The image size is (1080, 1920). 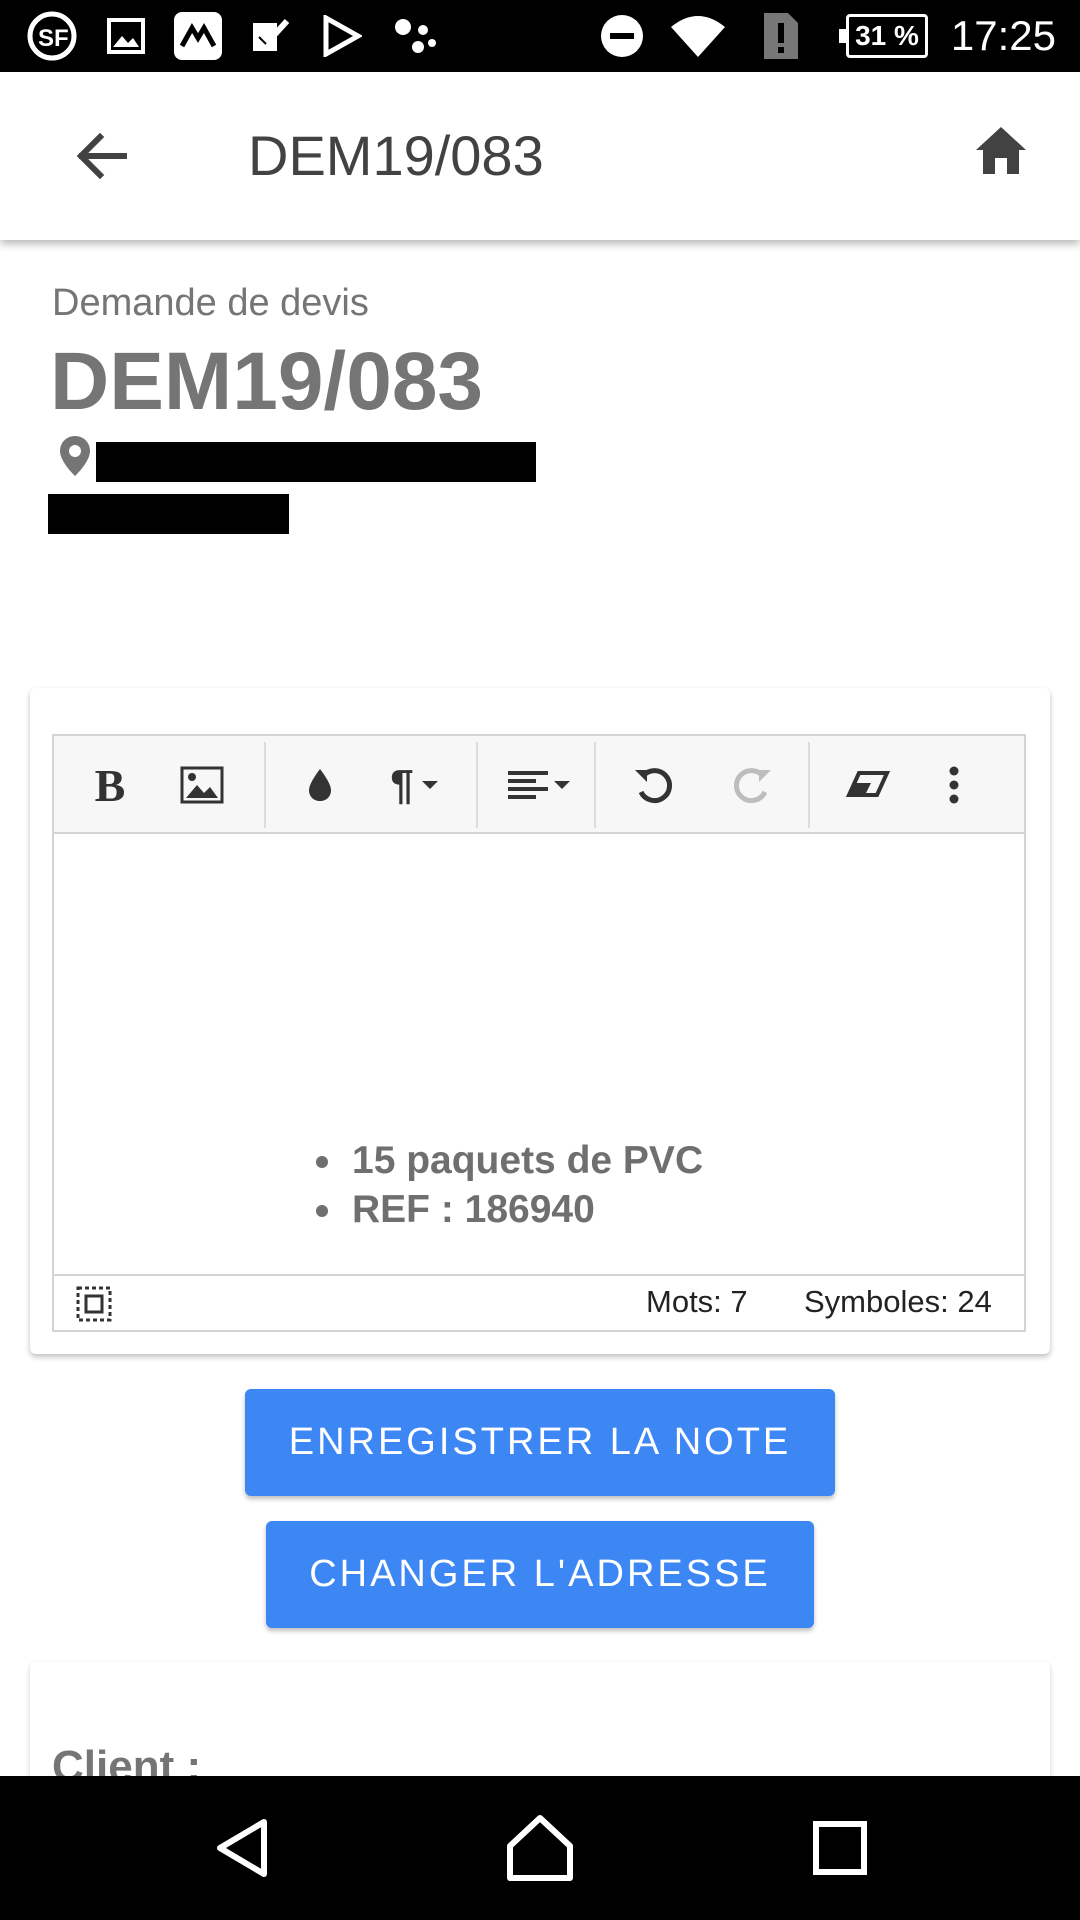 What do you see at coordinates (509, 1160) in the screenshot?
I see `list-item: 15 paquets de PVC` at bounding box center [509, 1160].